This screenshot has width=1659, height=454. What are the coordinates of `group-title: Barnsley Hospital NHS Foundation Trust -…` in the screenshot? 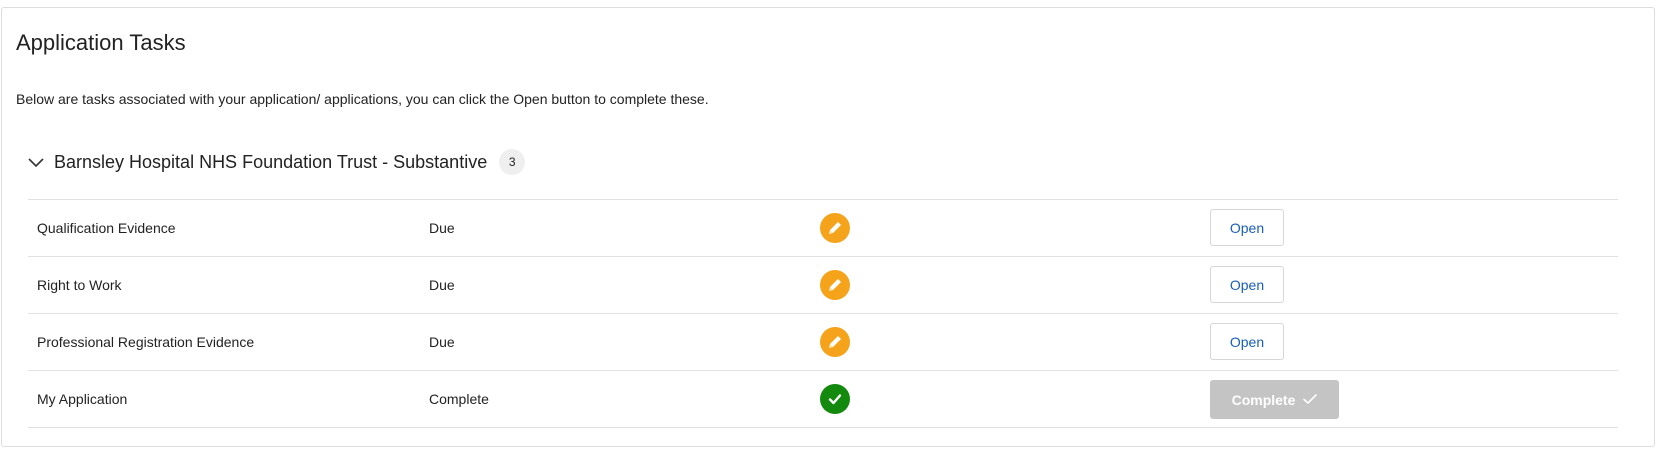 It's located at (271, 162).